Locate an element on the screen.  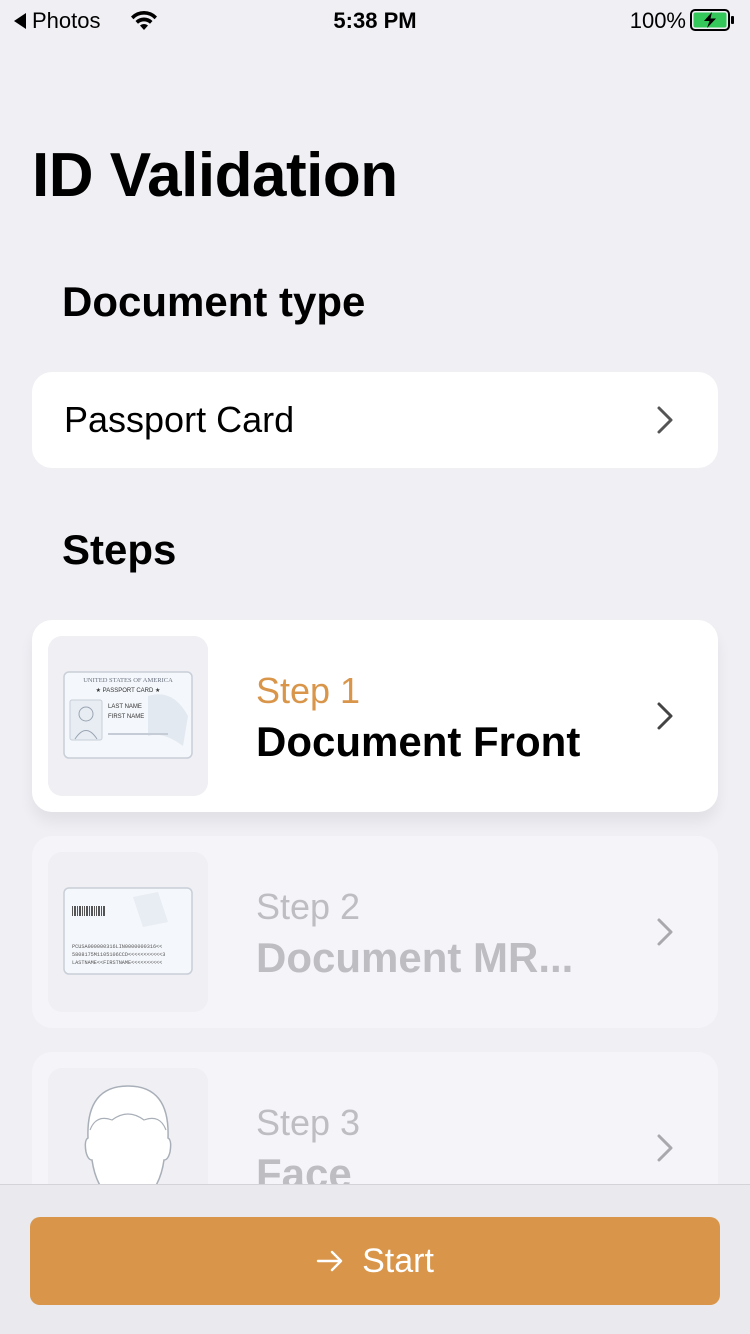
document-type-heading: Document type is located at coordinates (214, 301).